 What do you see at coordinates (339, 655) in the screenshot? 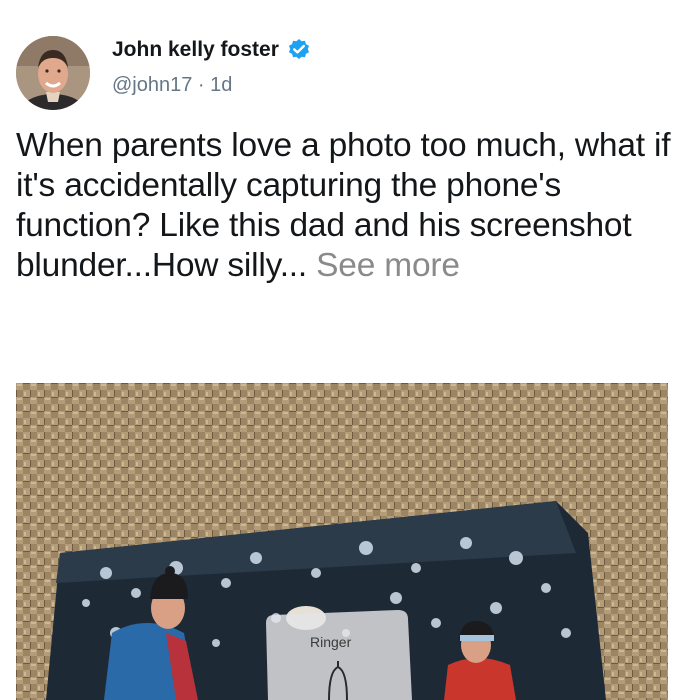
I see `ringer-overlay: Ringer` at bounding box center [339, 655].